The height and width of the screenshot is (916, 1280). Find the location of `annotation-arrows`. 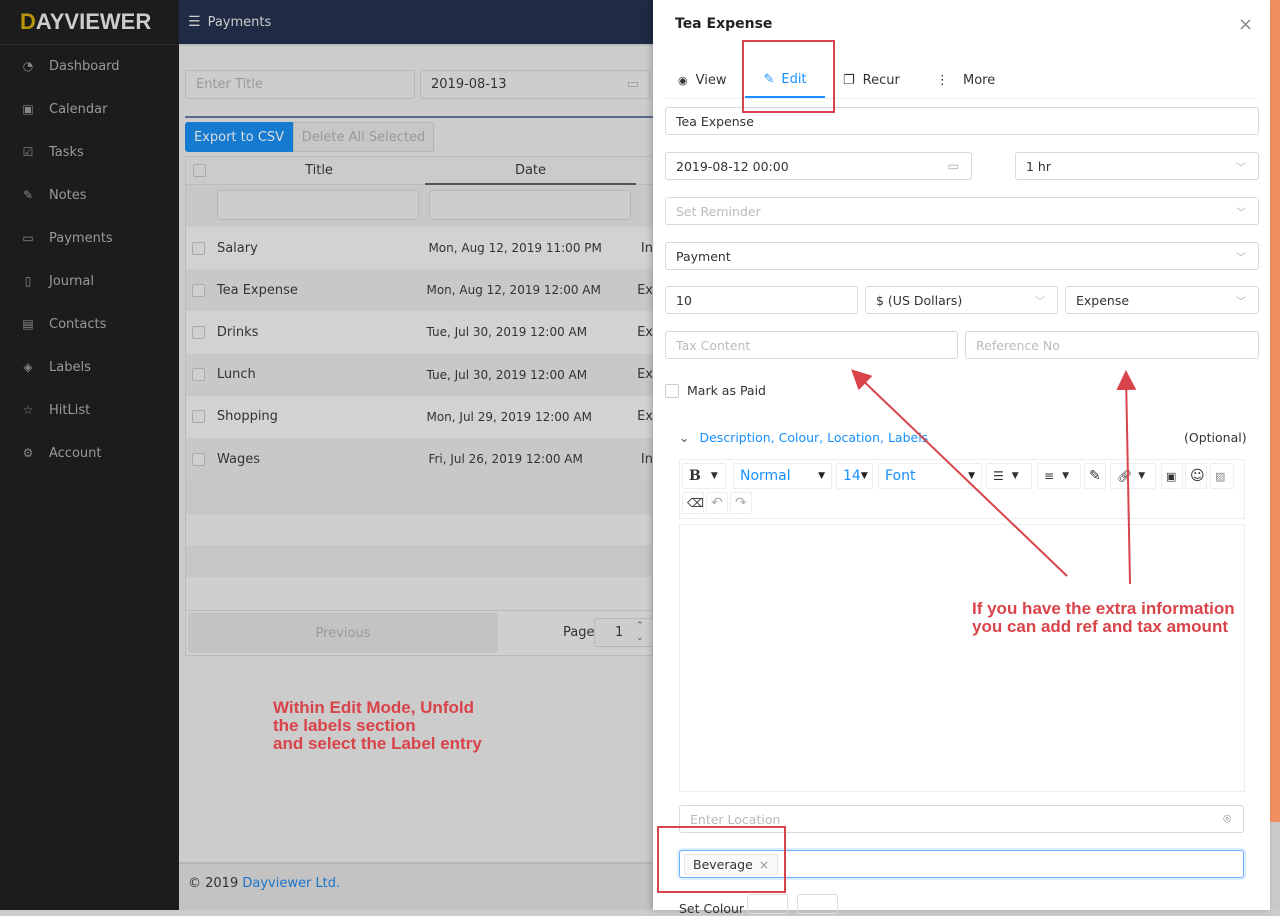

annotation-arrows is located at coordinates (994, 477).